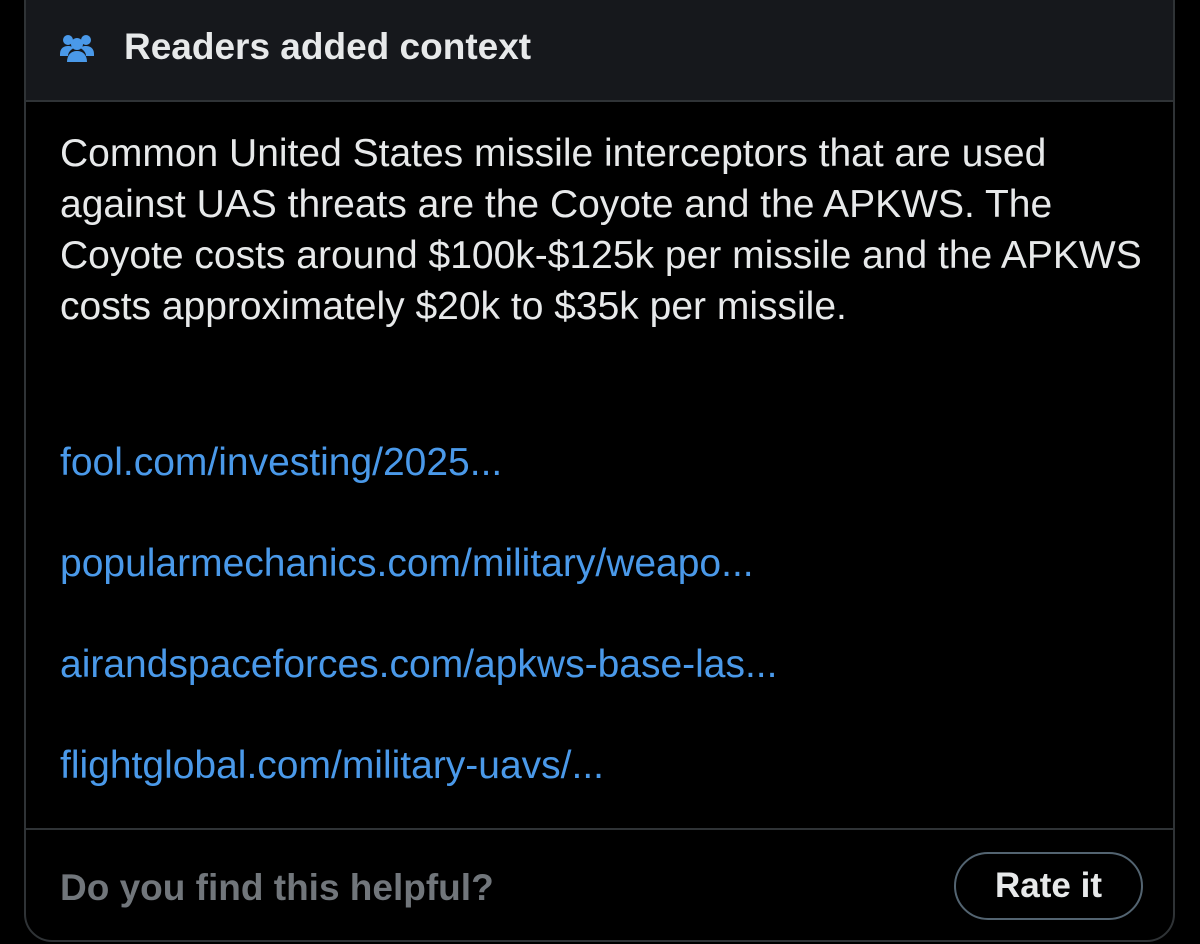 Image resolution: width=1200 pixels, height=944 pixels. What do you see at coordinates (77, 48) in the screenshot?
I see `people-group-icon` at bounding box center [77, 48].